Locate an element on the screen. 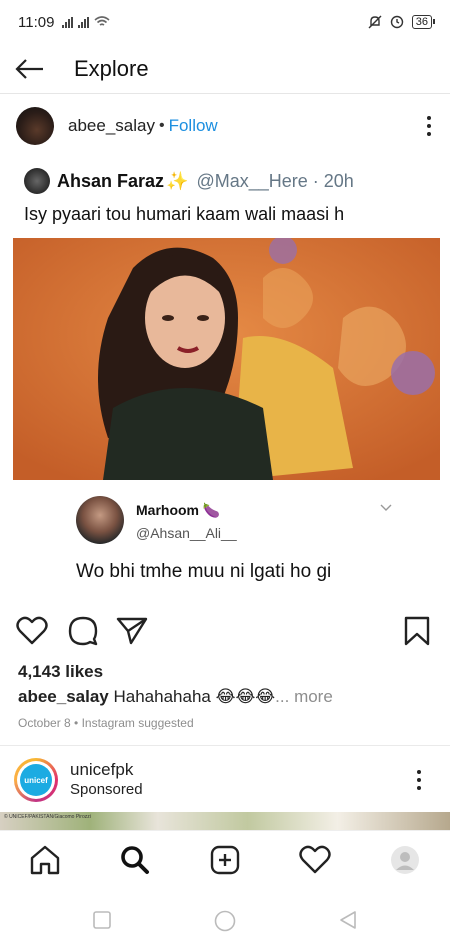 The height and width of the screenshot is (950, 450). profile-icon is located at coordinates (405, 860).